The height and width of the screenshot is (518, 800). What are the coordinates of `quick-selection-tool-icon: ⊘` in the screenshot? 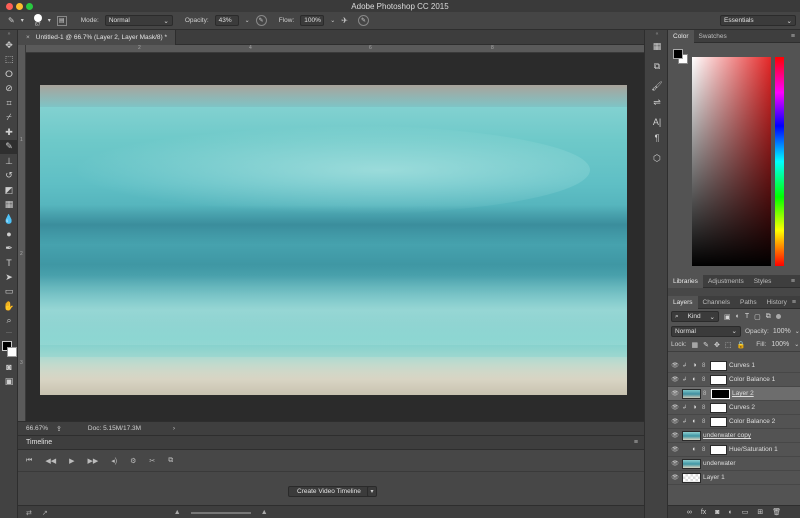 It's located at (9, 89).